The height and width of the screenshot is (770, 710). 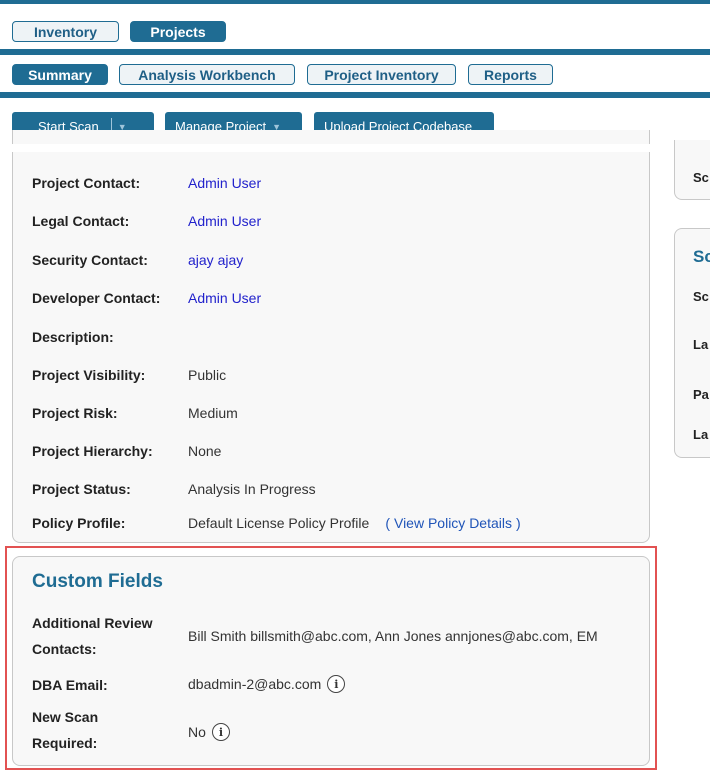 What do you see at coordinates (255, 684) in the screenshot?
I see `dba-email-value: dbadmin-2@abc.com` at bounding box center [255, 684].